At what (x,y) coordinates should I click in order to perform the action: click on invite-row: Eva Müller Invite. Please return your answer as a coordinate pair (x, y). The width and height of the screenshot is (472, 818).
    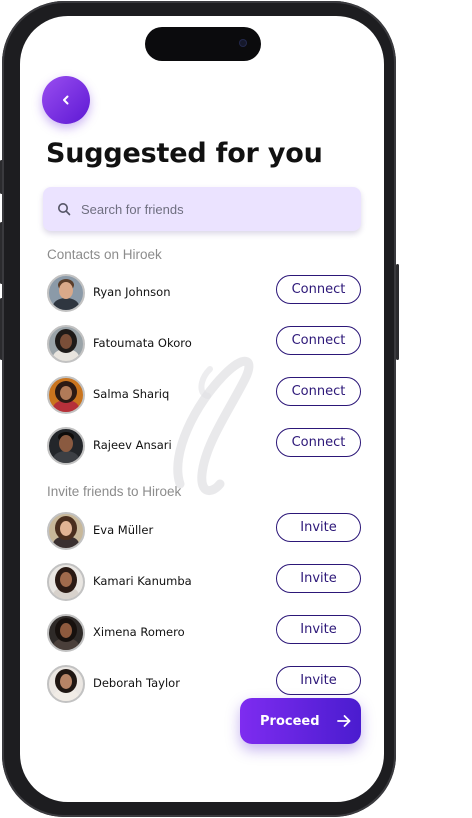
    Looking at the image, I should click on (204, 531).